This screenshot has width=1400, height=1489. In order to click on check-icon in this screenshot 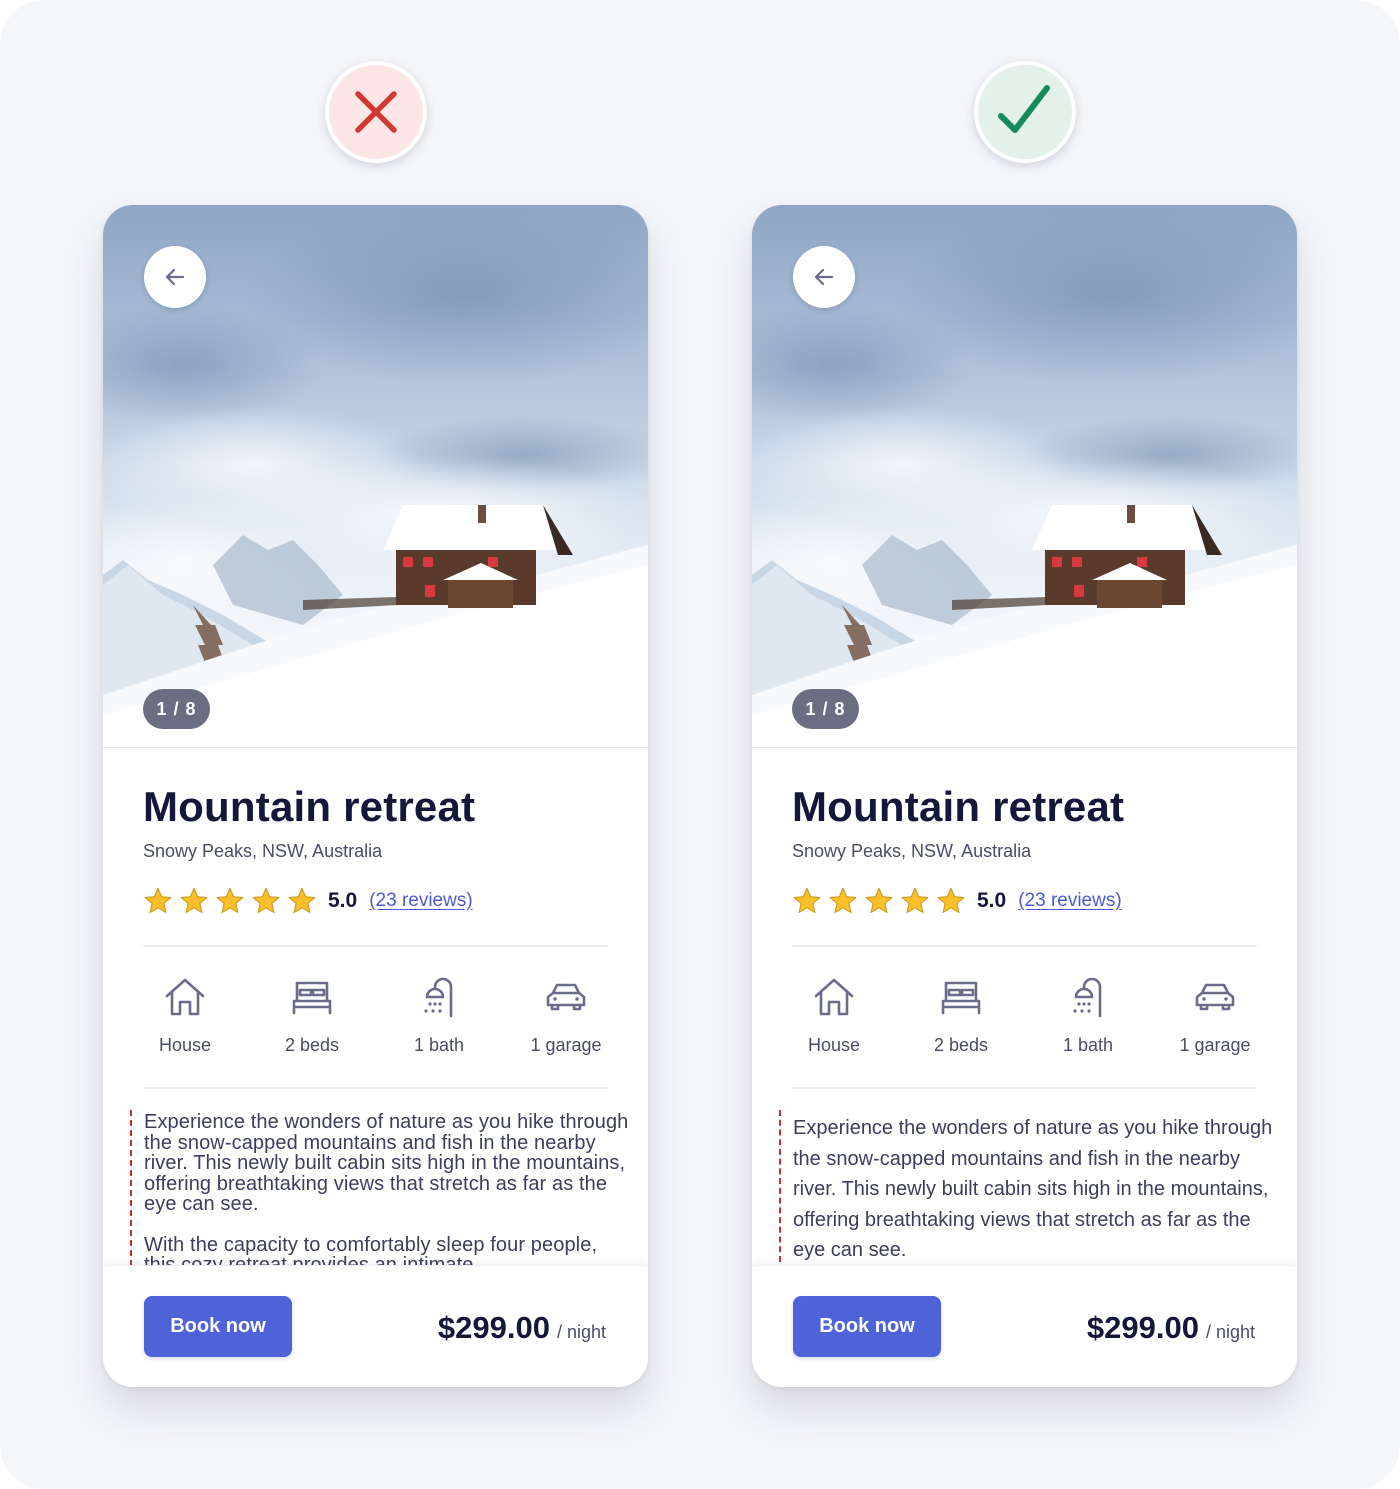, I will do `click(1024, 109)`.